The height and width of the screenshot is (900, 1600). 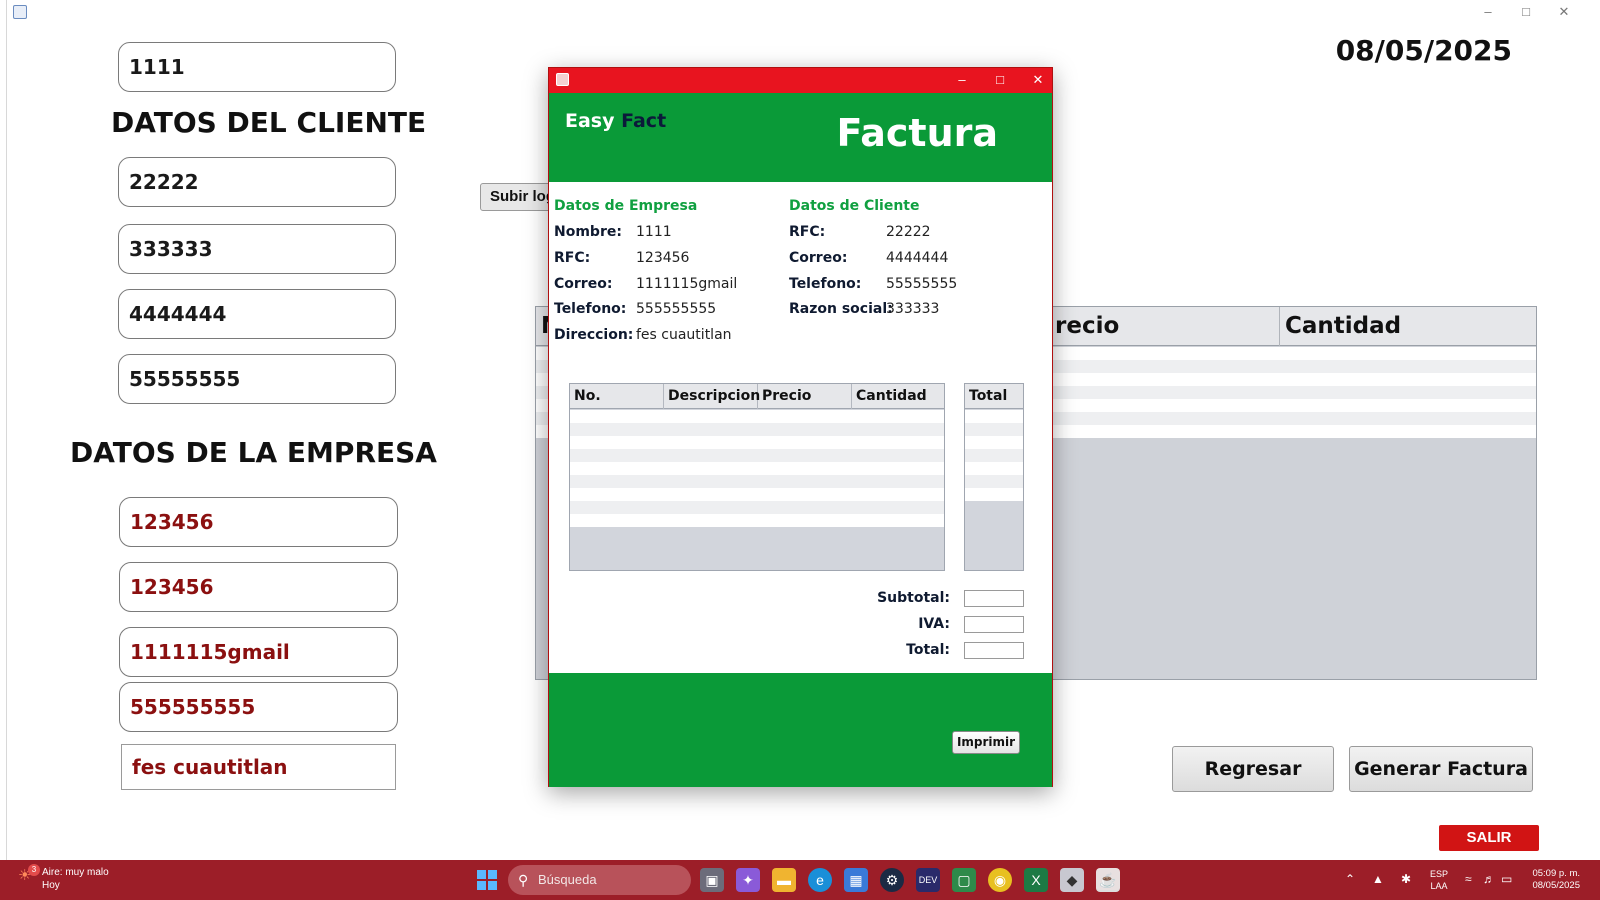 What do you see at coordinates (818, 258) in the screenshot?
I see `client-email-label: Correo:` at bounding box center [818, 258].